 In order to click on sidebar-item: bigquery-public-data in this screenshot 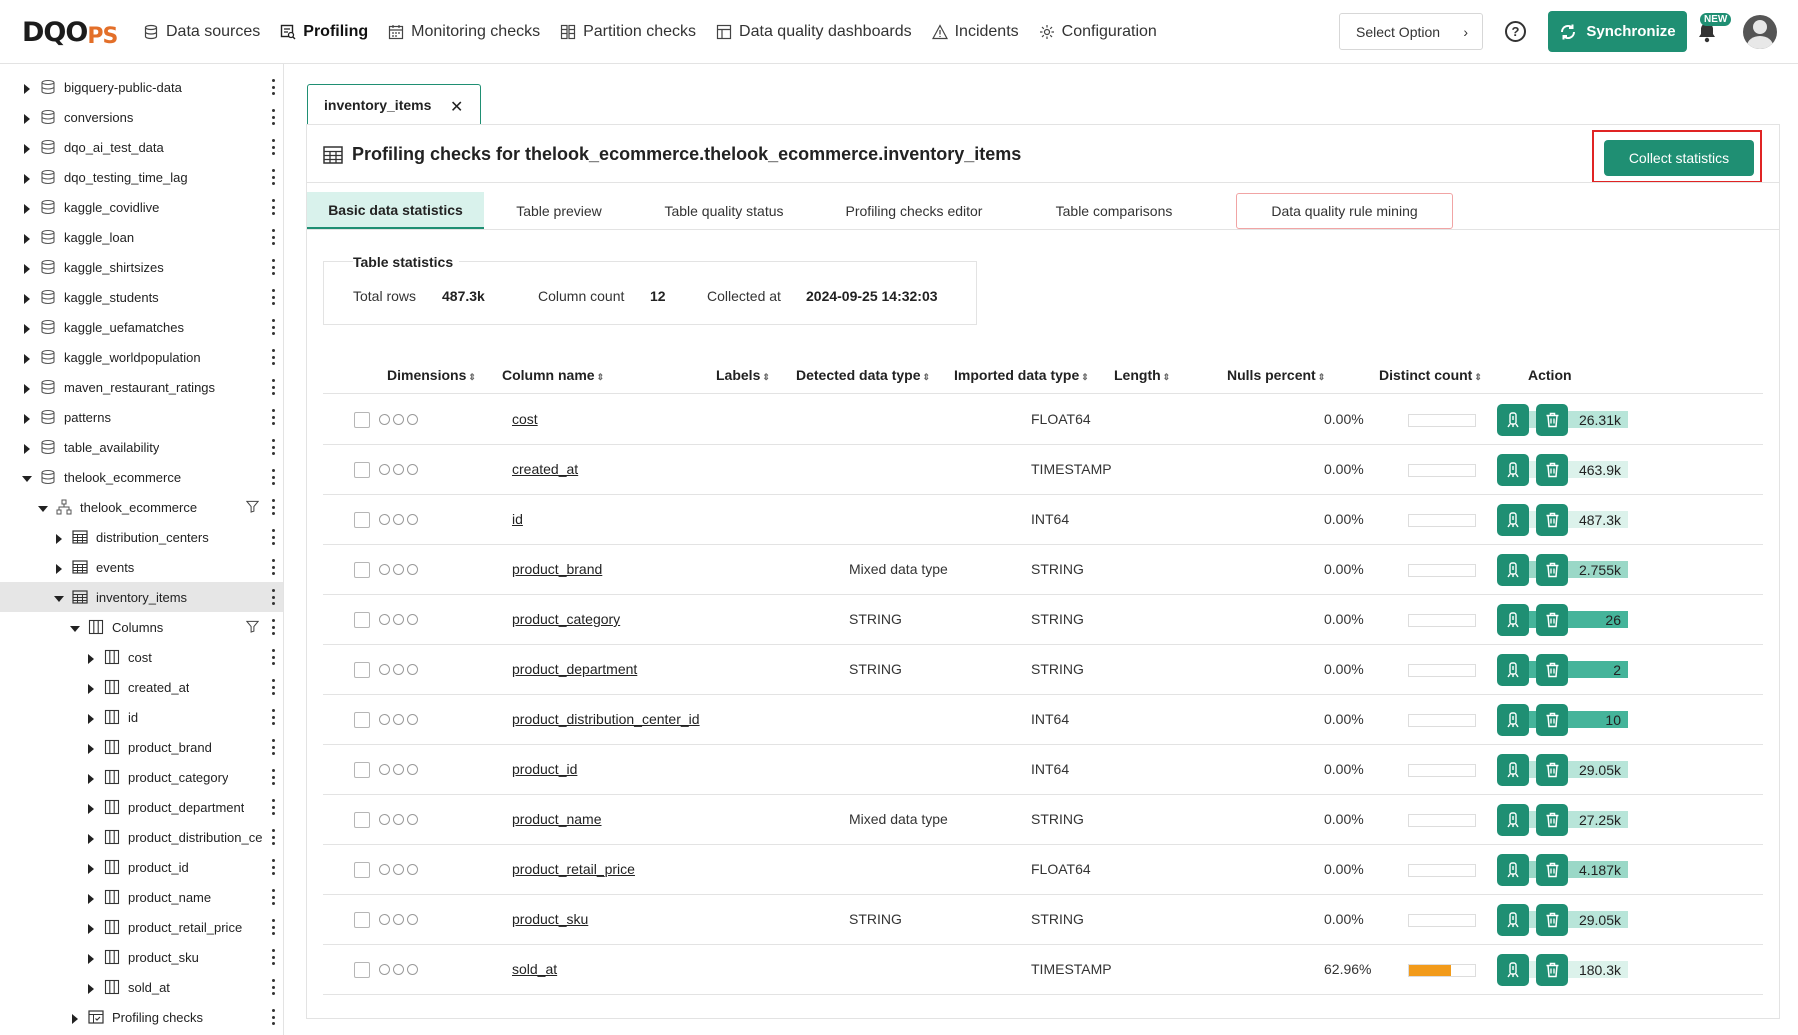, I will do `click(141, 87)`.